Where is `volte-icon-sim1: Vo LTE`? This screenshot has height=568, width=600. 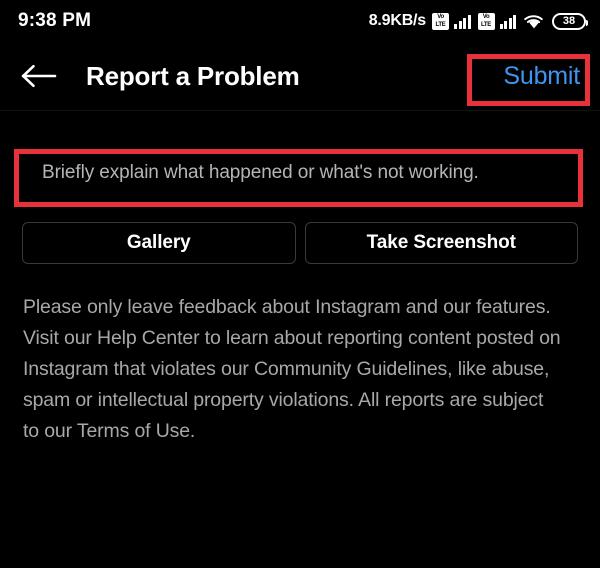
volte-icon-sim1: Vo LTE is located at coordinates (440, 21).